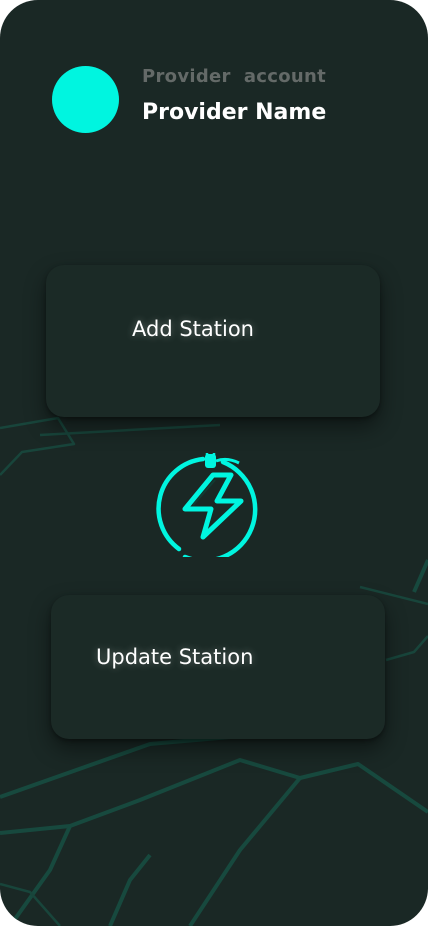  I want to click on add-station-label: Add Station, so click(193, 329).